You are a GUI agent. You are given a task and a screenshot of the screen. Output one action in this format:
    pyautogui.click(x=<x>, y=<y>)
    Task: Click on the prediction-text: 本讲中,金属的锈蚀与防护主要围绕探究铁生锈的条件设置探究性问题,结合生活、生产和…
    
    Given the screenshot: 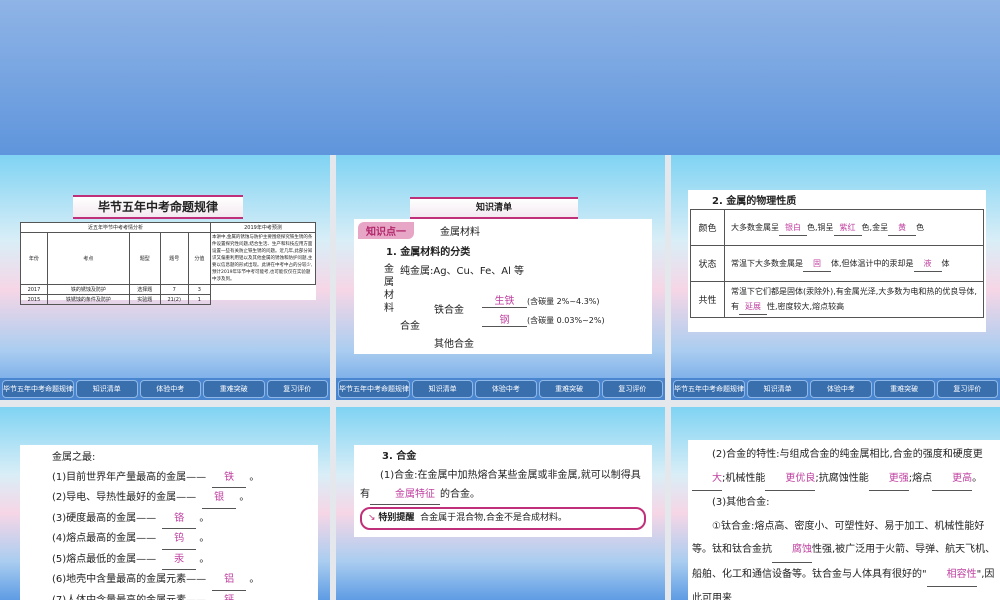 What is the action you would take?
    pyautogui.click(x=263, y=258)
    